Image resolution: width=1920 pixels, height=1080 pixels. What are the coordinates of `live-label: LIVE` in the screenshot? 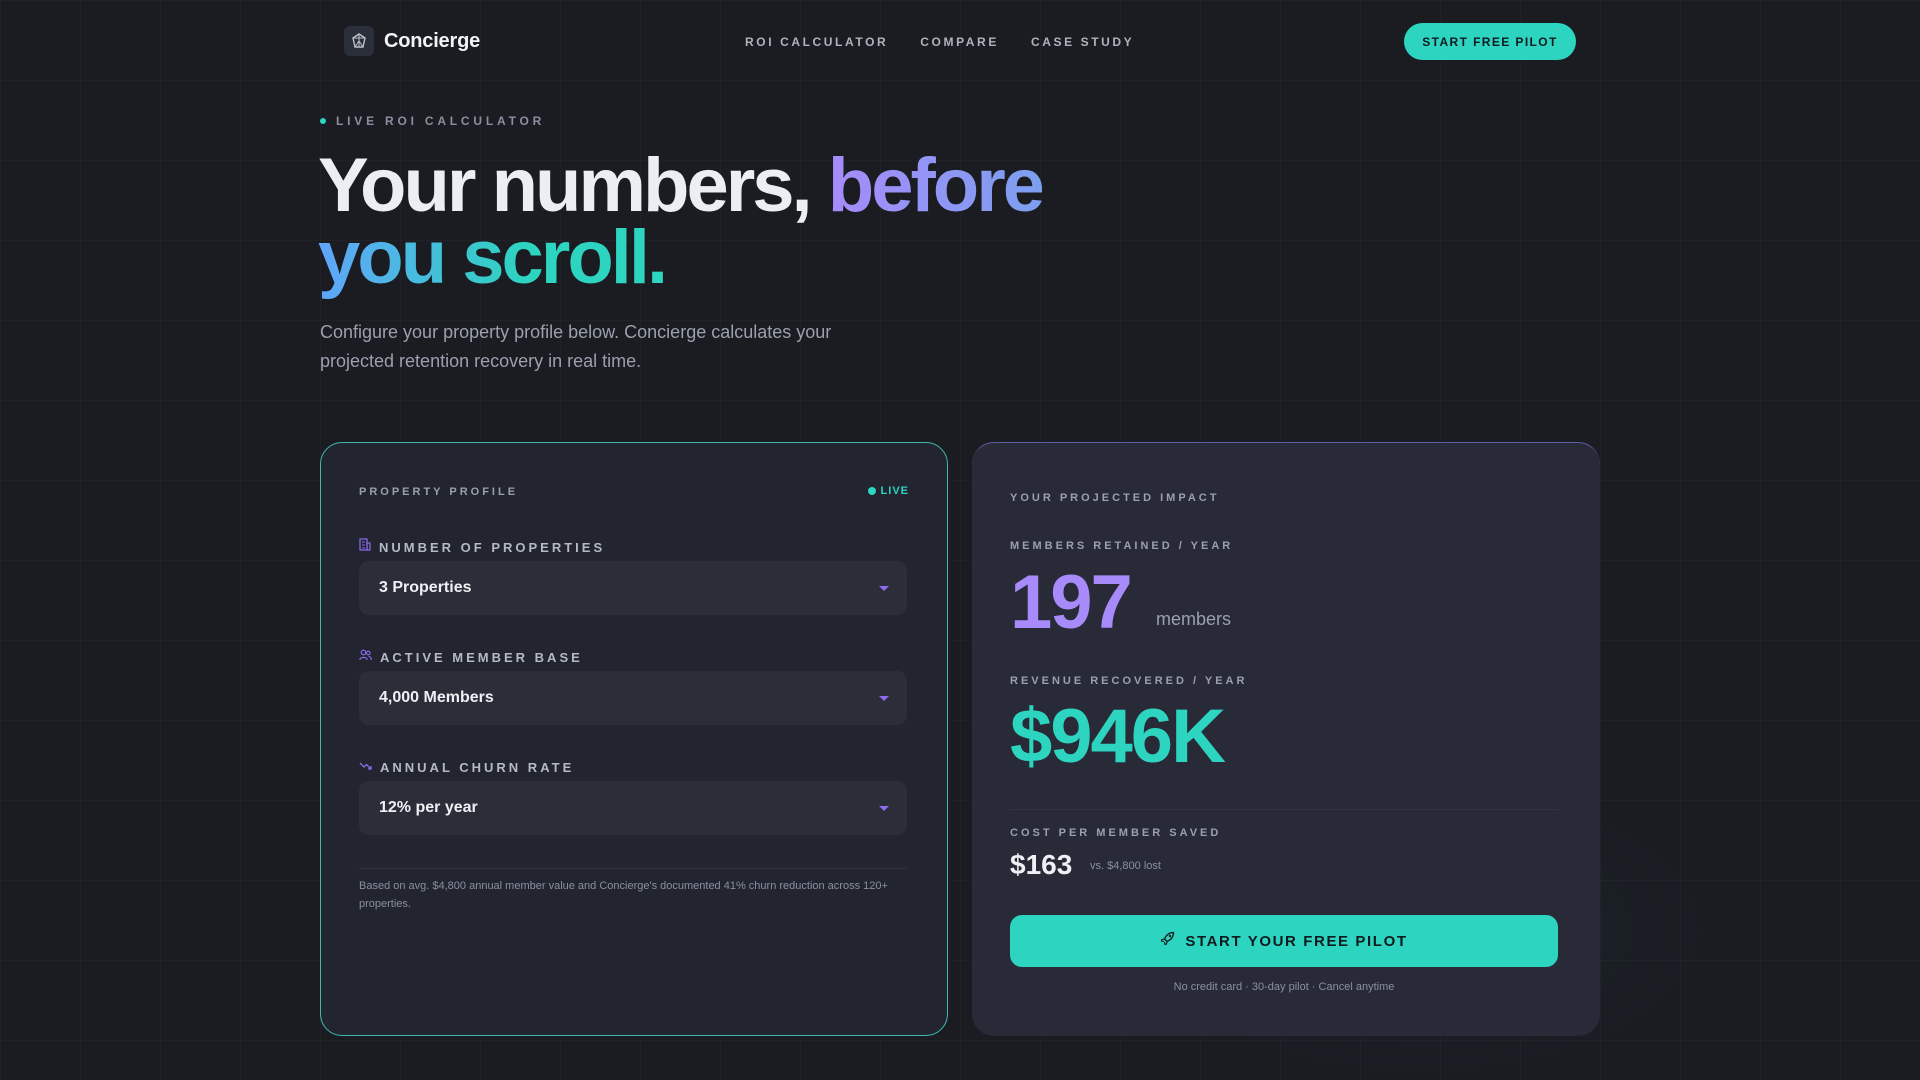 It's located at (894, 491).